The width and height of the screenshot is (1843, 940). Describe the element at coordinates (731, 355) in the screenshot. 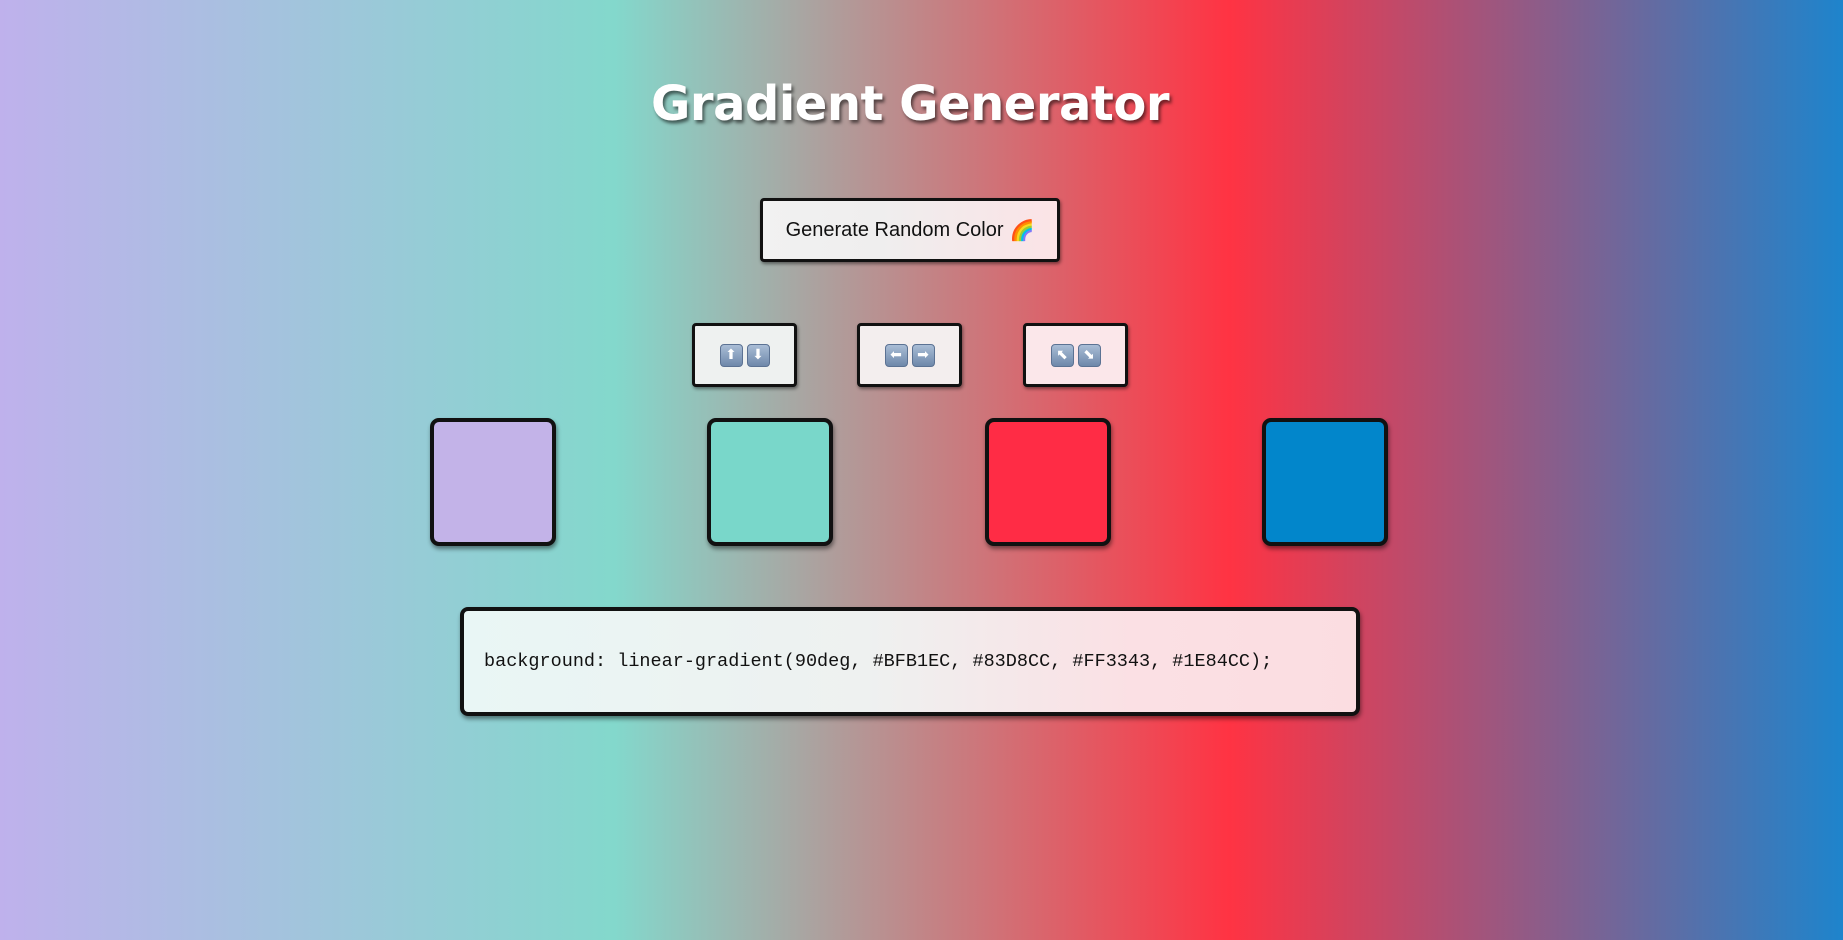

I see `arrow-up-icon: ⬆` at that location.